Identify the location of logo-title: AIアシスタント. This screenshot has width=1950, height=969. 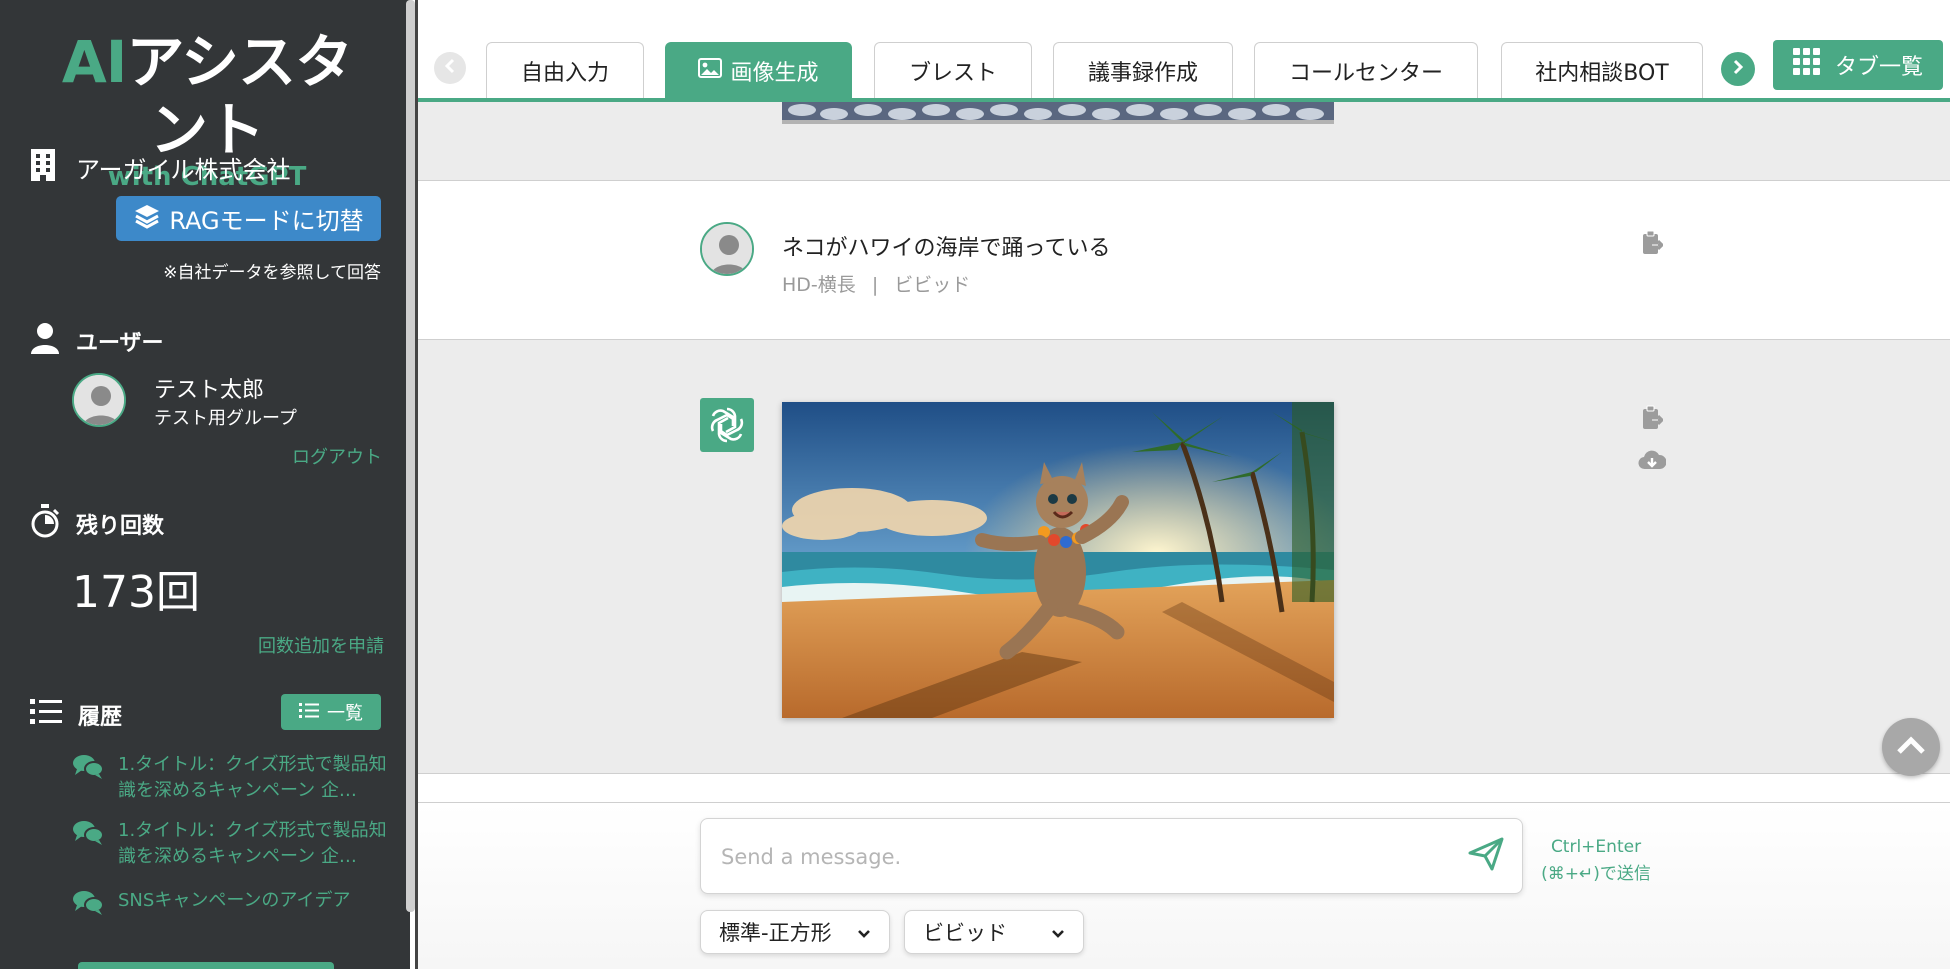
(207, 96).